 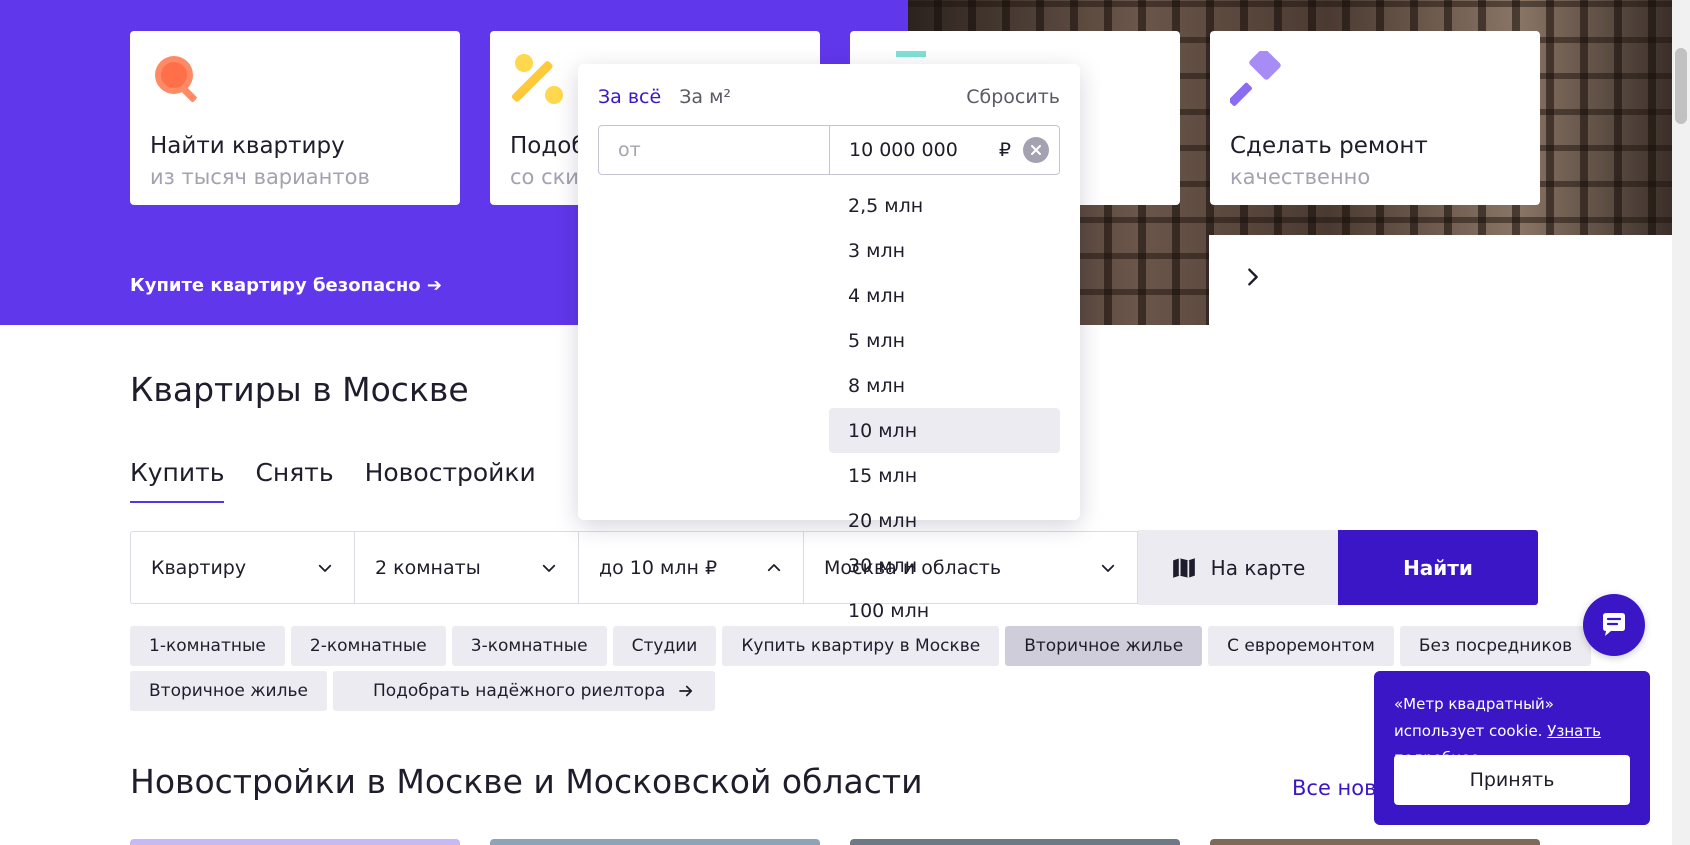 I want to click on price-value: до 10 млн ₽, so click(x=658, y=567).